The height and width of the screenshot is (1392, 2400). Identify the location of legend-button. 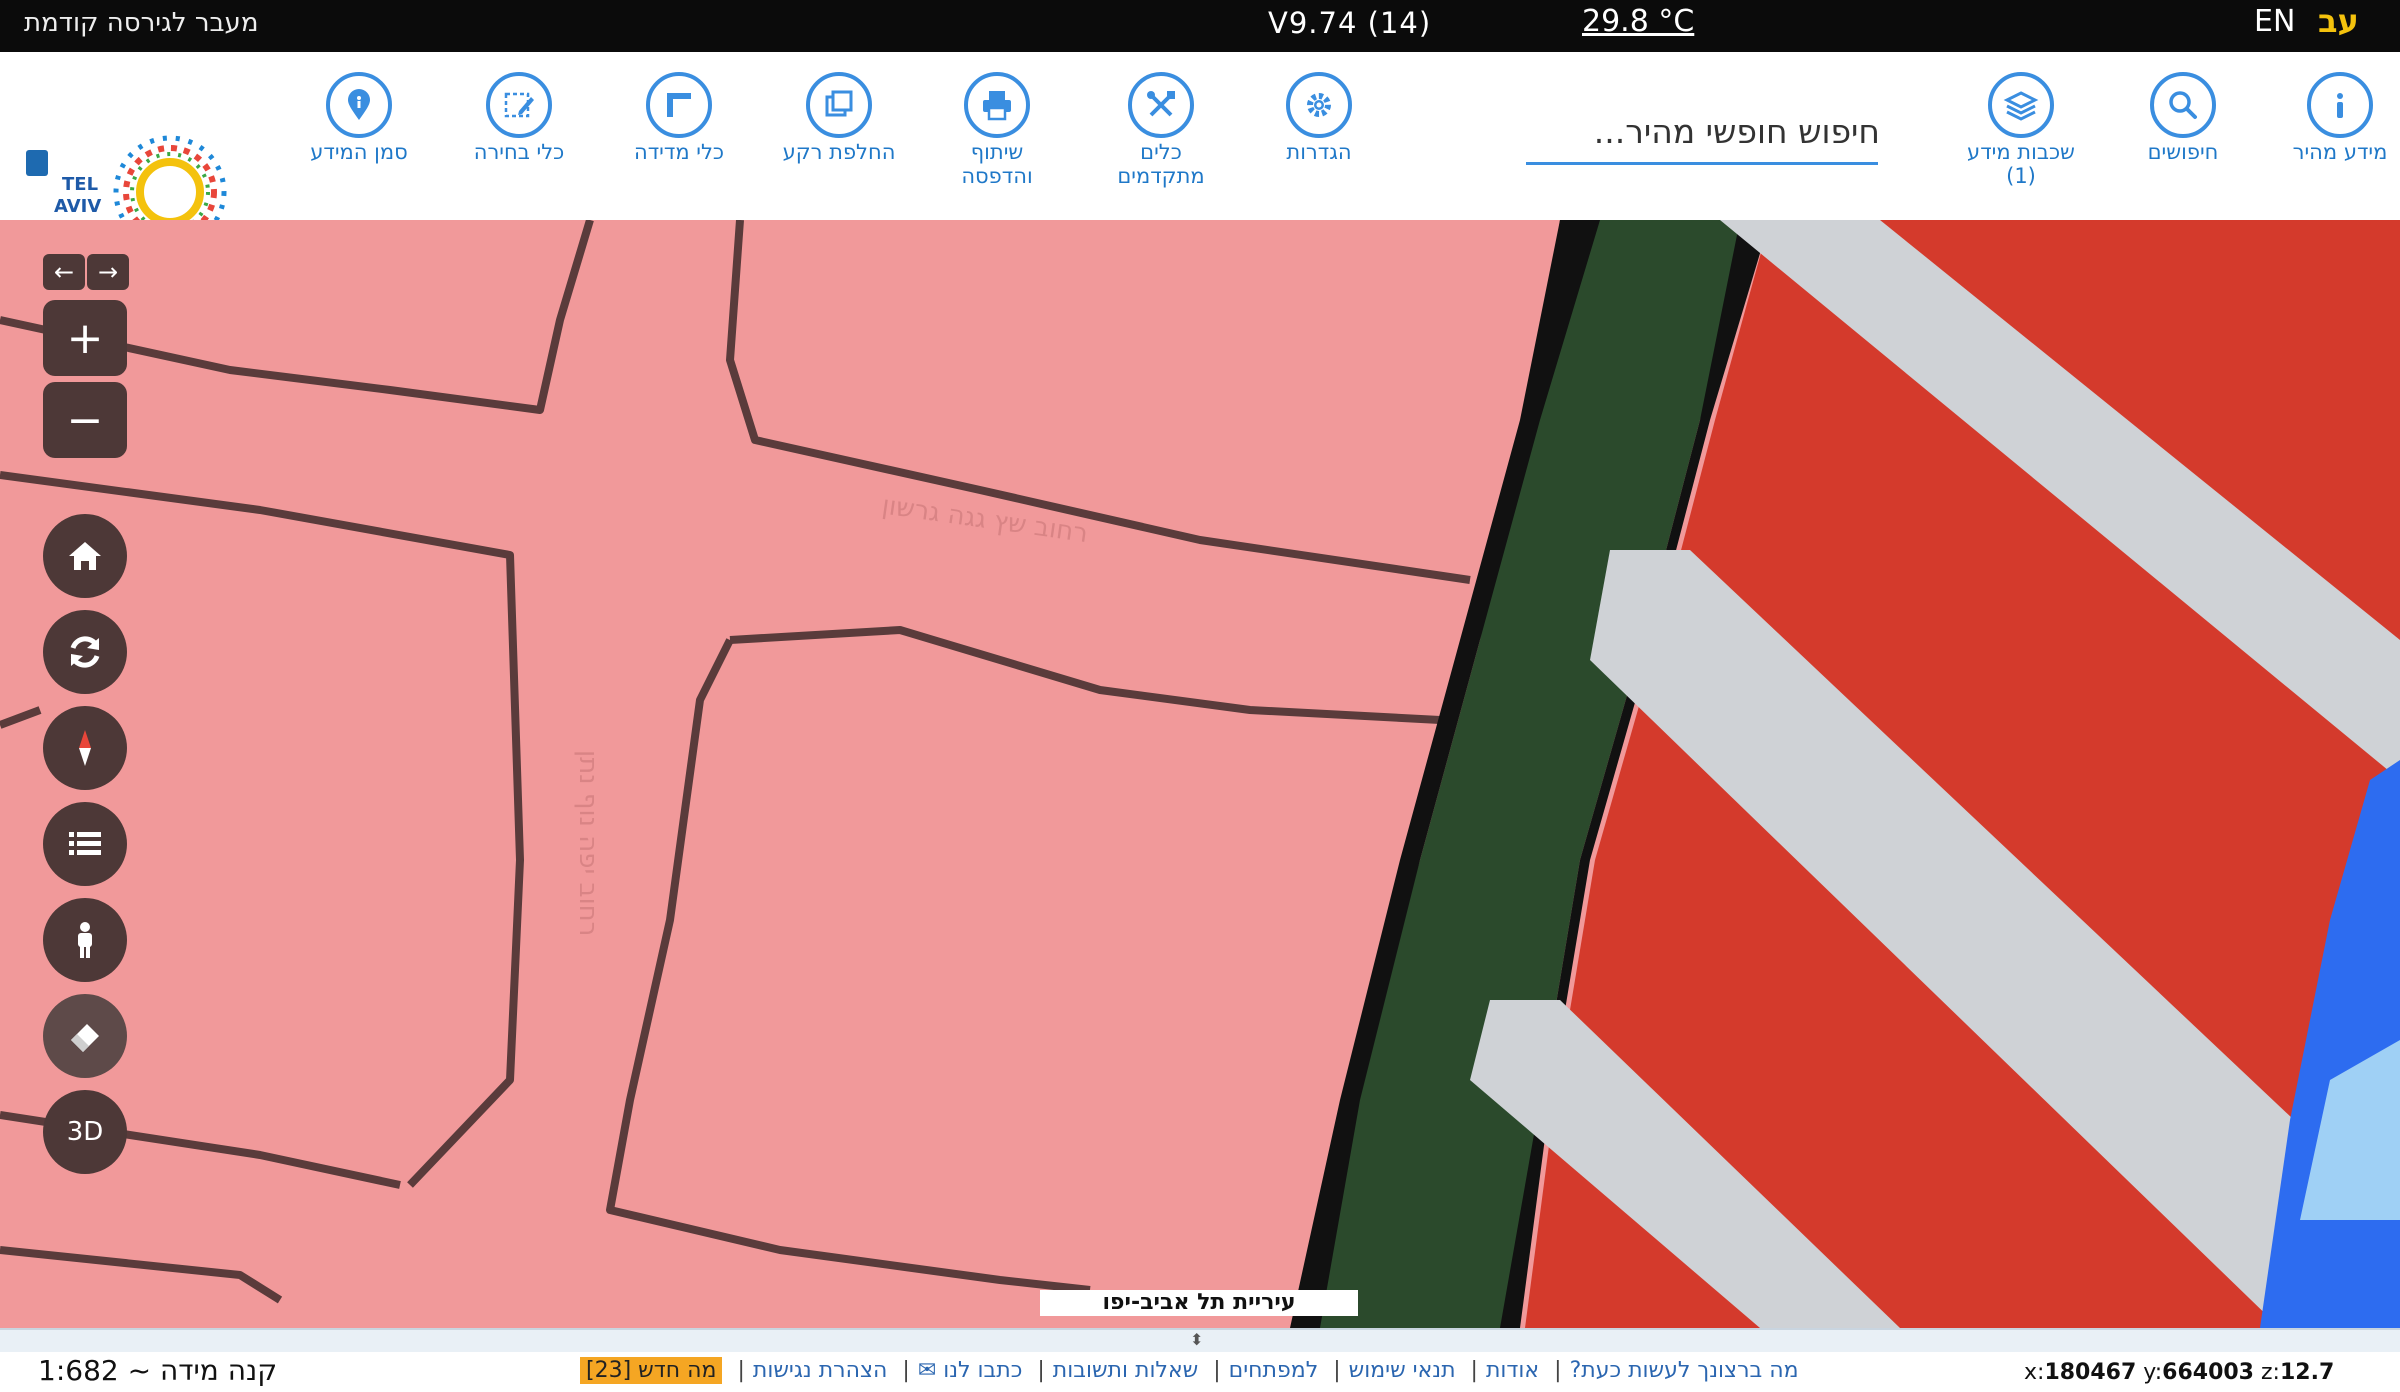
(85, 844).